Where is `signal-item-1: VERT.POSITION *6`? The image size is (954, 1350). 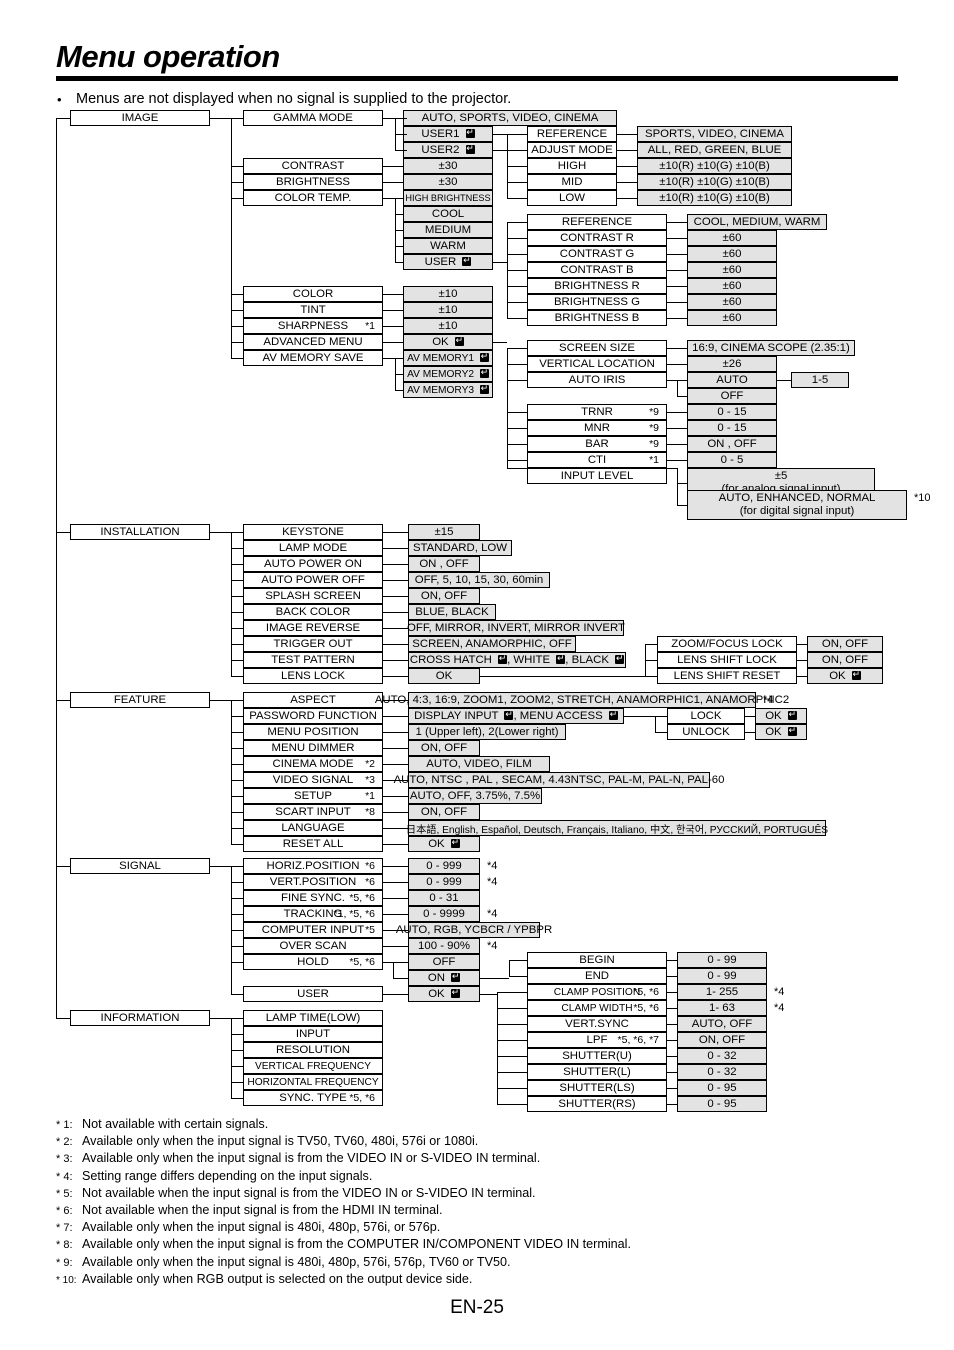 signal-item-1: VERT.POSITION *6 is located at coordinates (313, 882).